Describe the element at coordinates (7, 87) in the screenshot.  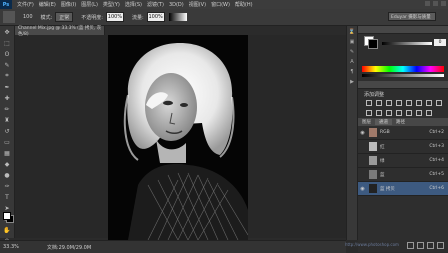
I see `eyedropper-tool-icon: ✒` at that location.